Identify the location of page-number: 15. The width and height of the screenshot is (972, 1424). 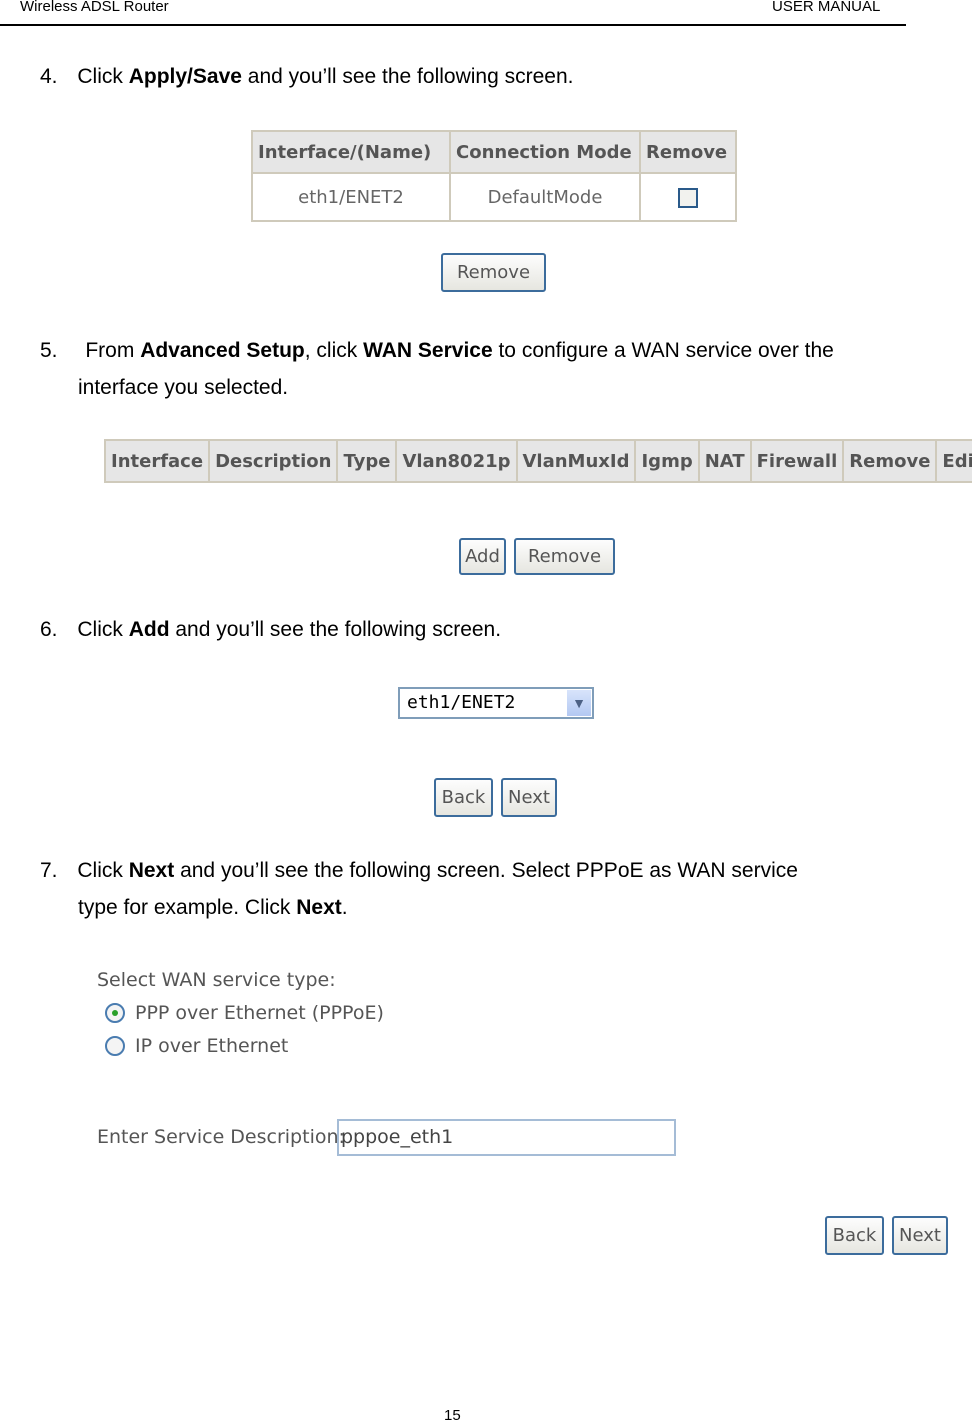
(452, 1415).